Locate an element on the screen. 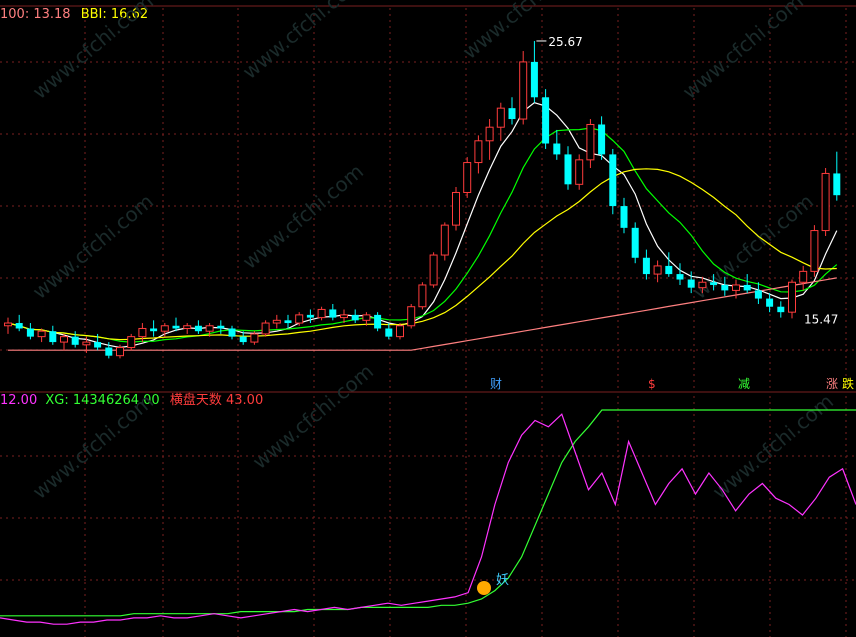 This screenshot has width=856, height=637. yao-marker-icon is located at coordinates (484, 588).